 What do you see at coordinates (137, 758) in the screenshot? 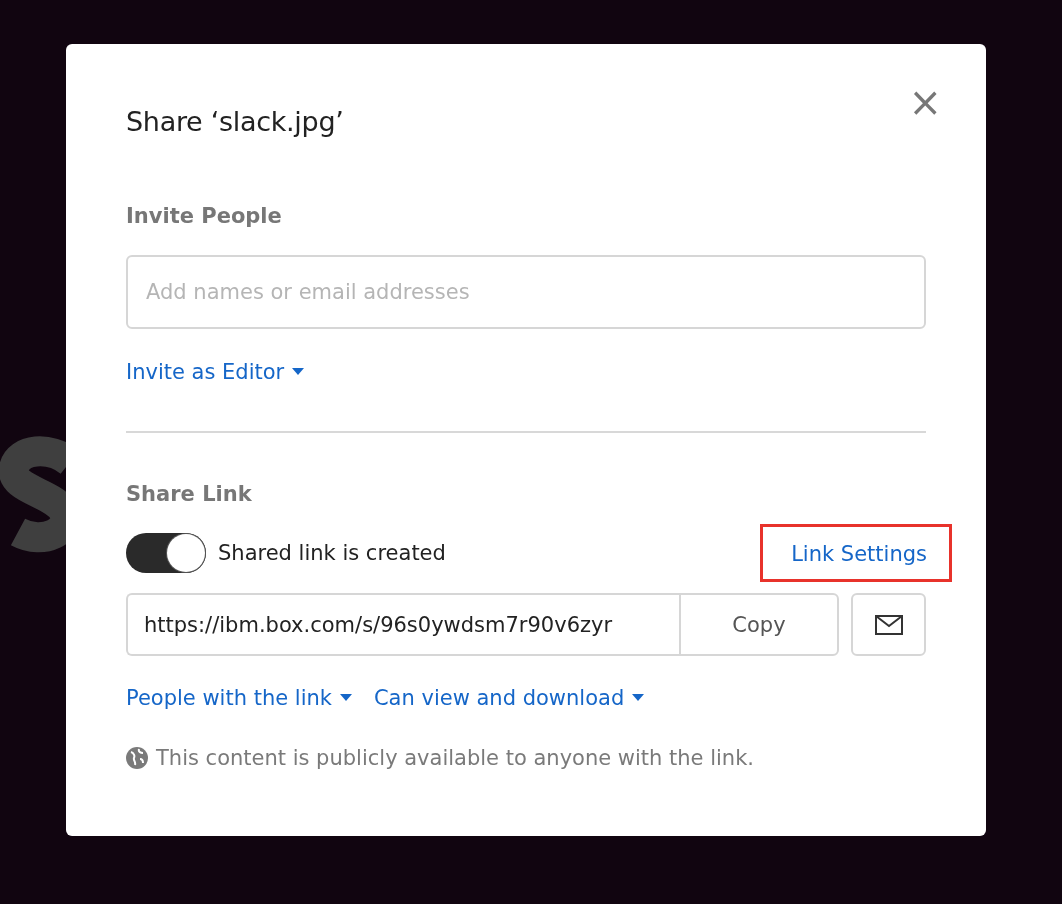
I see `globe-icon` at bounding box center [137, 758].